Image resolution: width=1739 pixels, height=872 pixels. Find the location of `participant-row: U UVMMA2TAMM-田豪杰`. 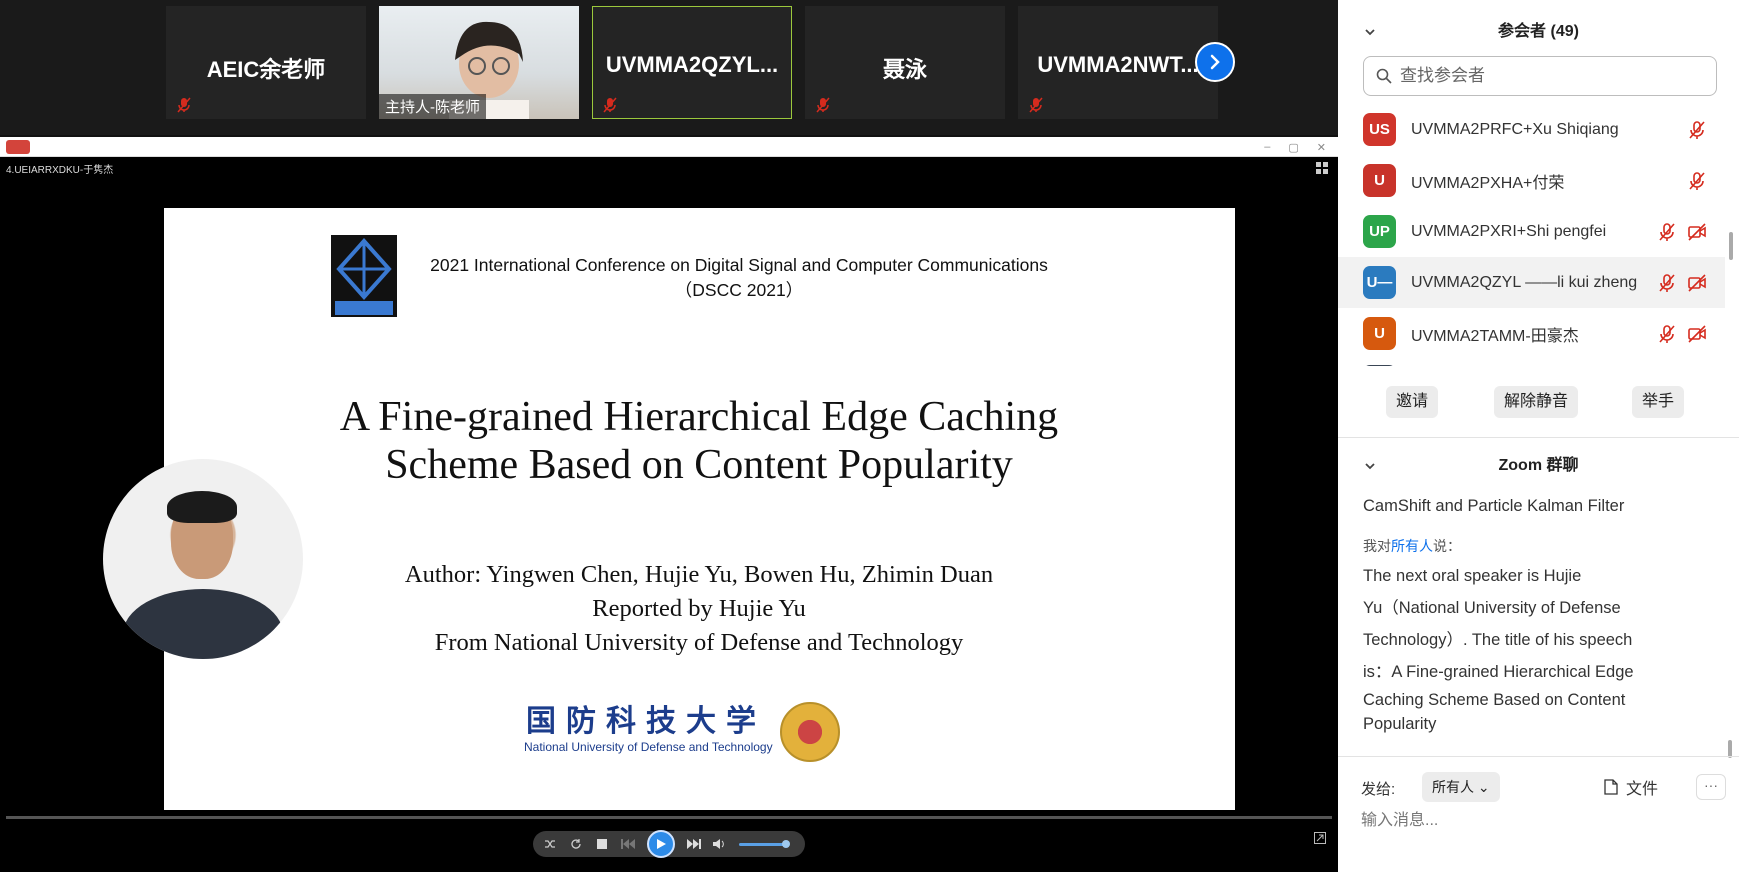

participant-row: U UVMMA2TAMM-田豪杰 is located at coordinates (1531, 333).